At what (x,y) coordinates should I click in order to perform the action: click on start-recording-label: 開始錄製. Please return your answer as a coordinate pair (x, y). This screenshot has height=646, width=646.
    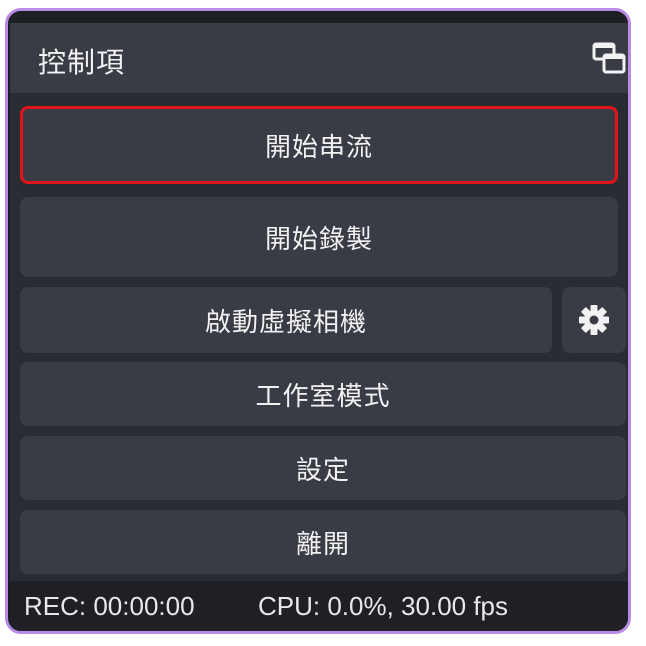
    Looking at the image, I should click on (318, 239).